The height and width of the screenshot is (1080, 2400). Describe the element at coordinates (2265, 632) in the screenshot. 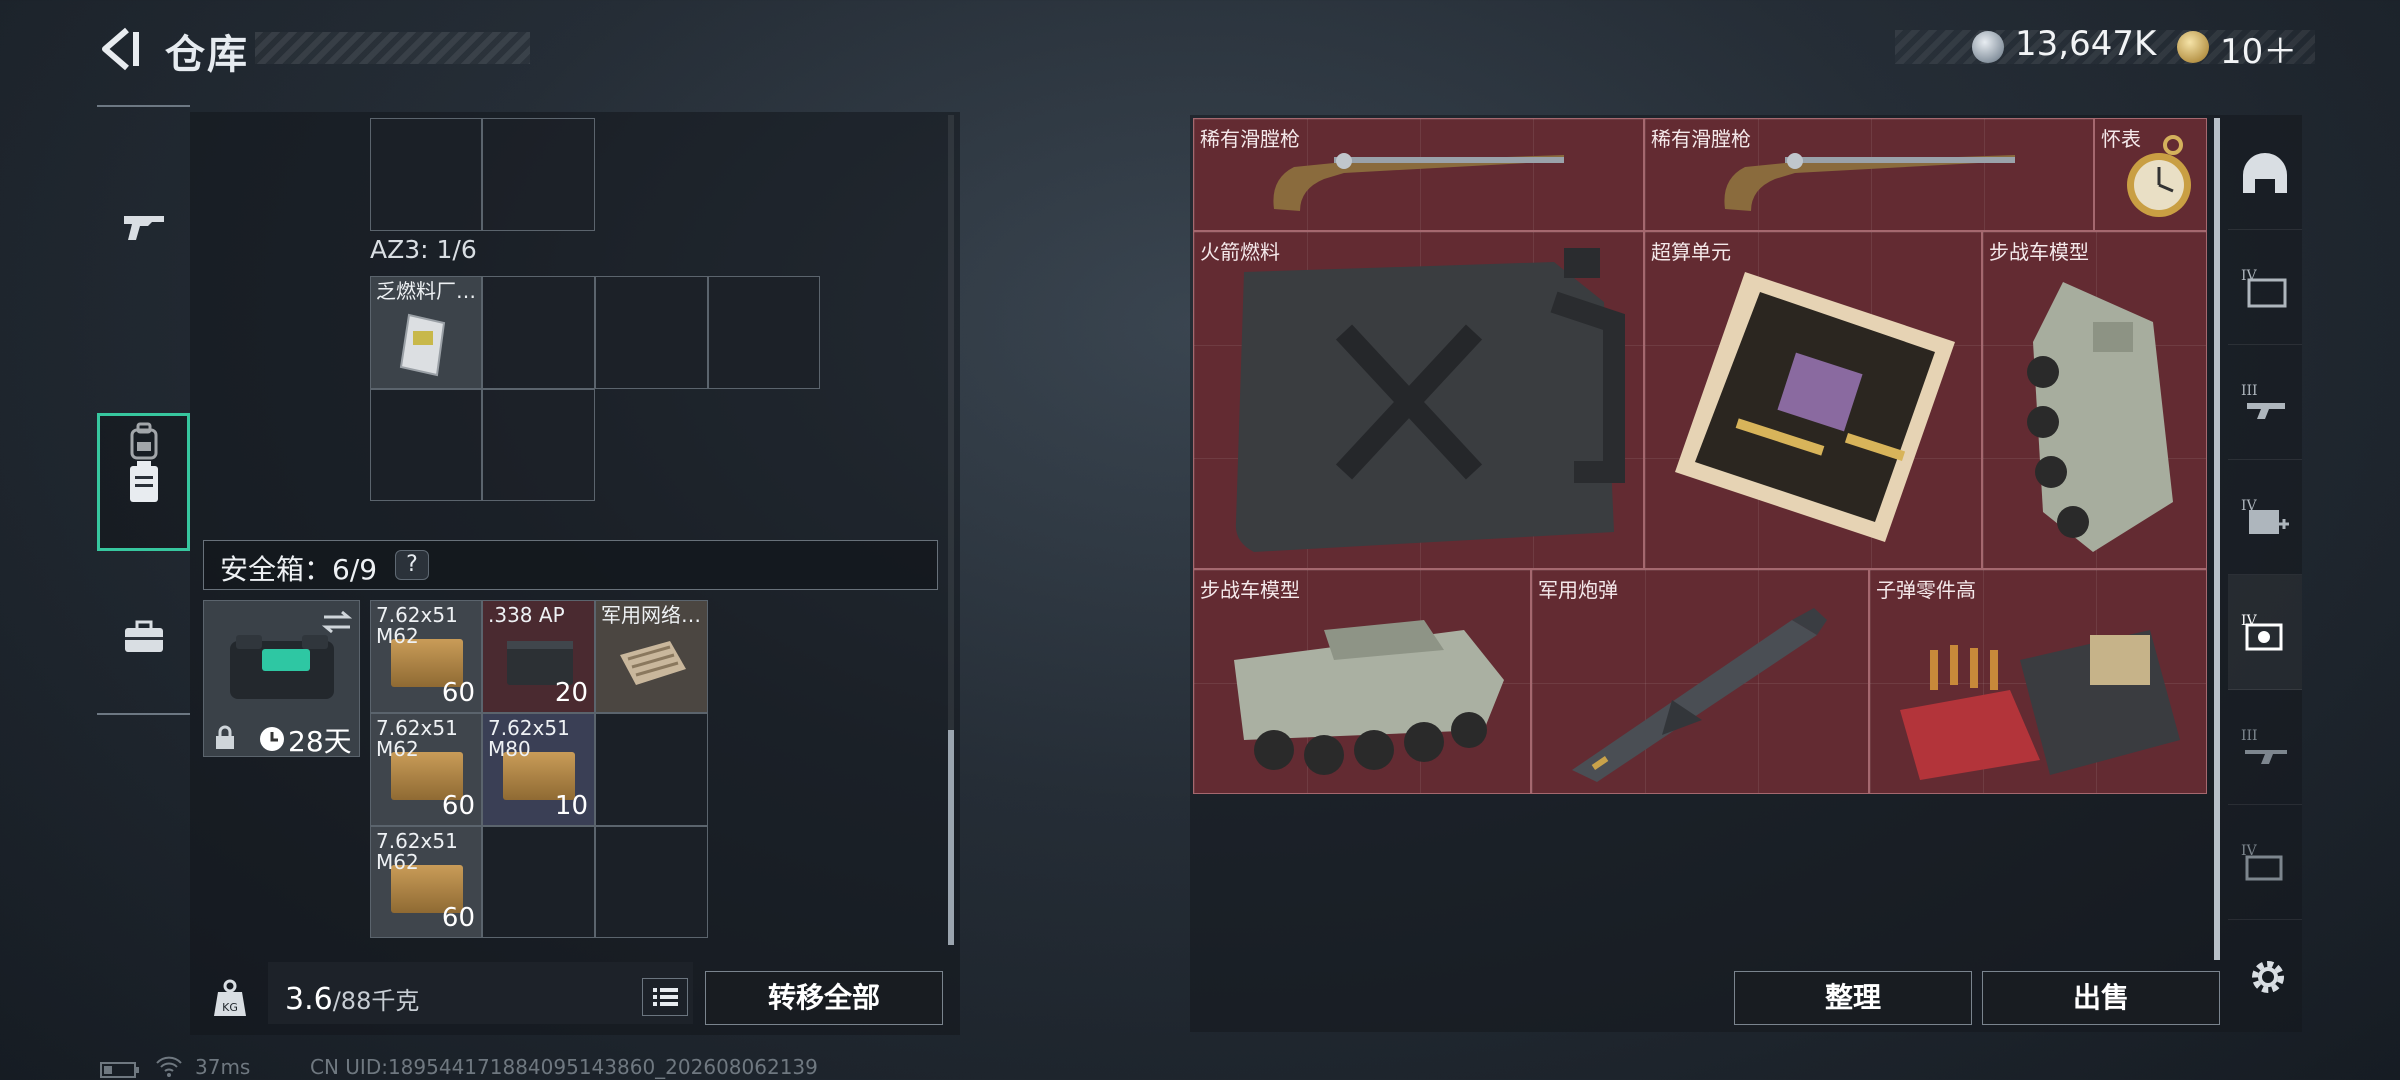

I see `rnav-tier4-gear: IV` at that location.